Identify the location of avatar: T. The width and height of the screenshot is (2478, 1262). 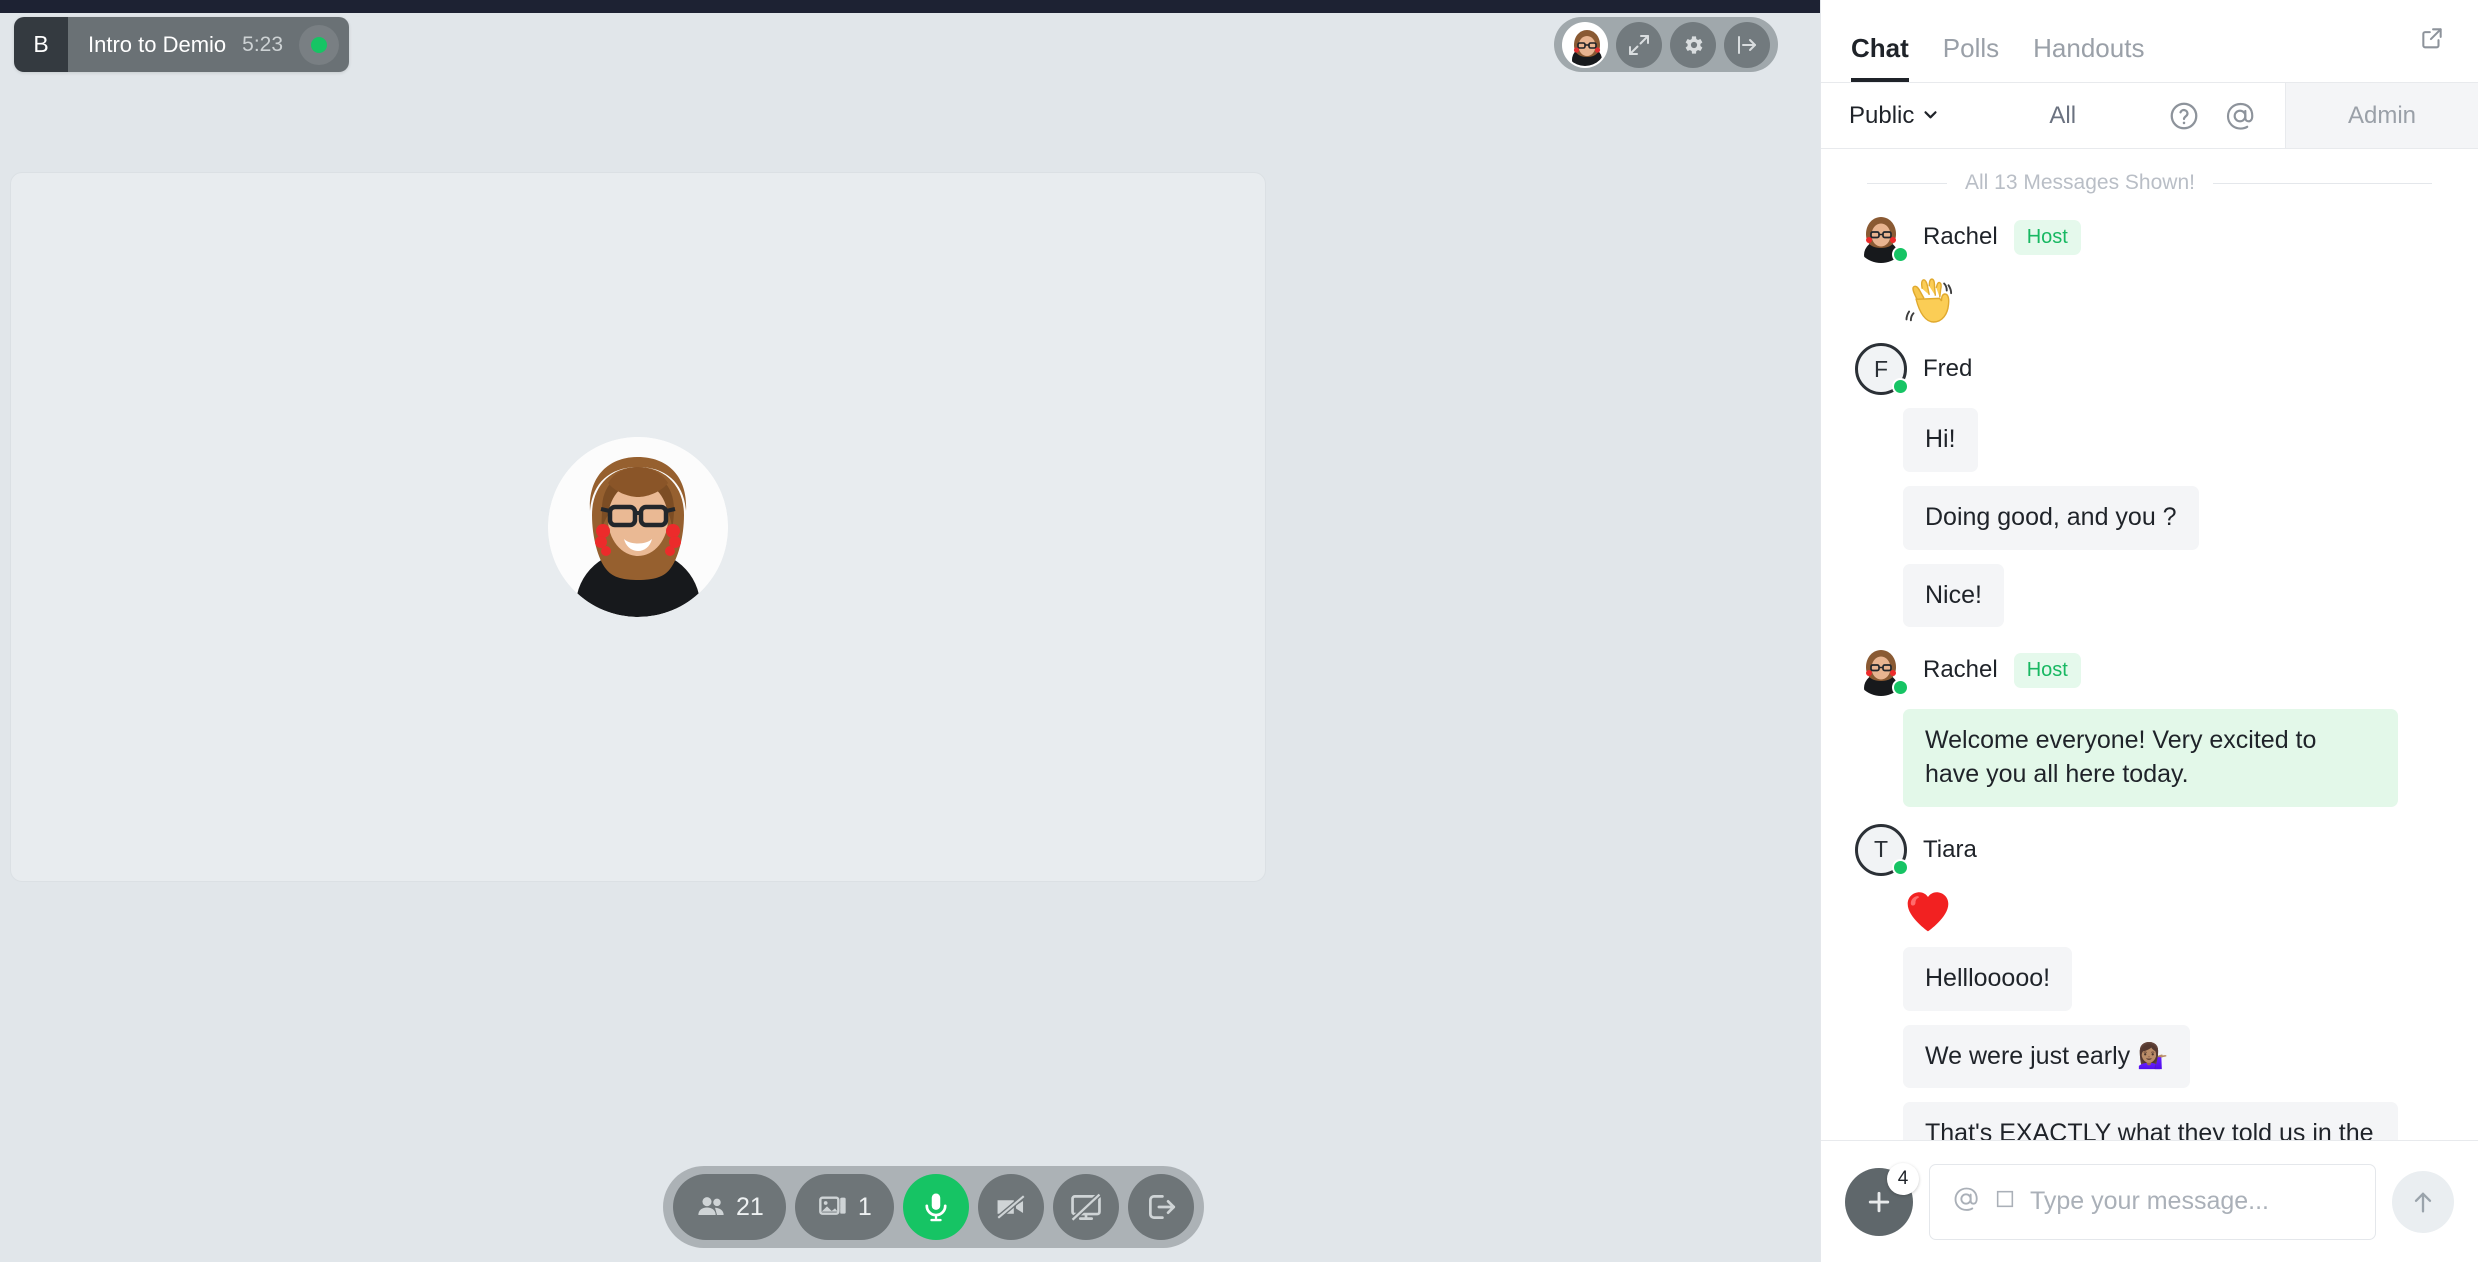
(1882, 849).